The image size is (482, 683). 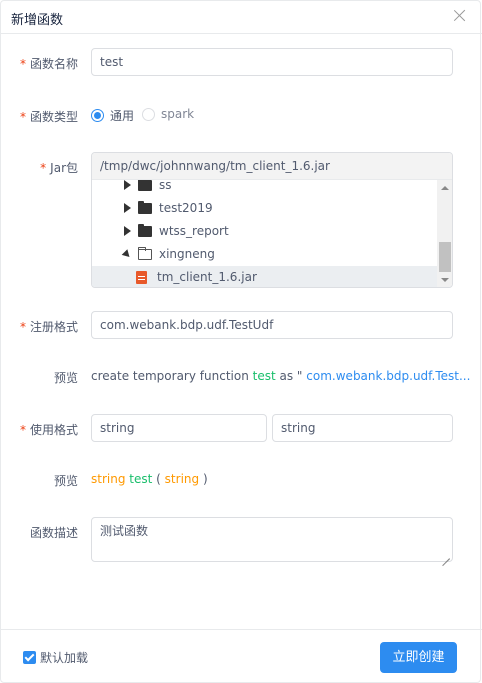 I want to click on tree-item-xingneng: xingneng, so click(x=264, y=254).